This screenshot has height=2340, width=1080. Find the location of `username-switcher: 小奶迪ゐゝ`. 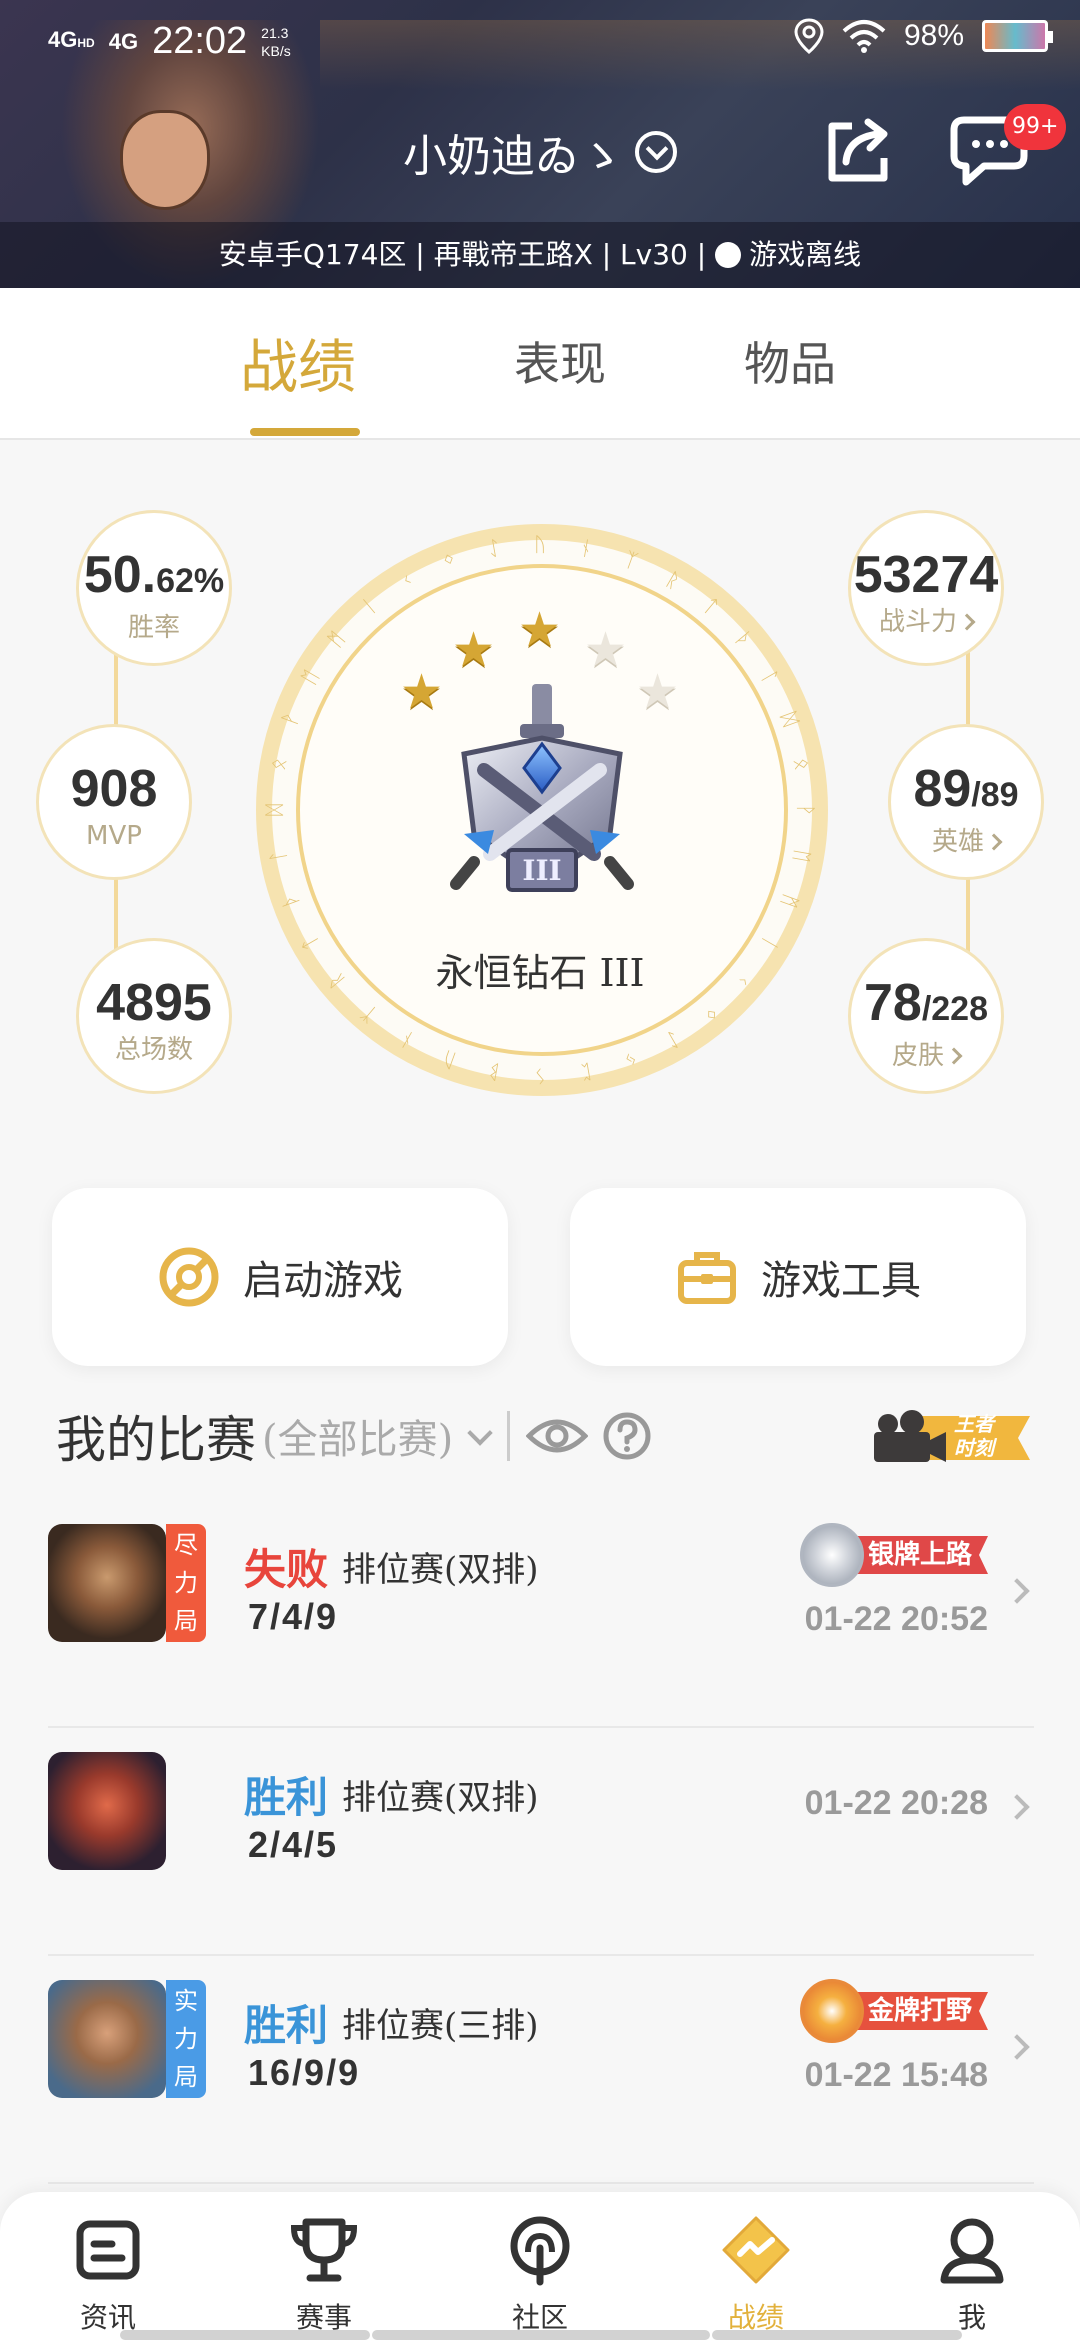

username-switcher: 小奶迪ゐゝ is located at coordinates (540, 152).